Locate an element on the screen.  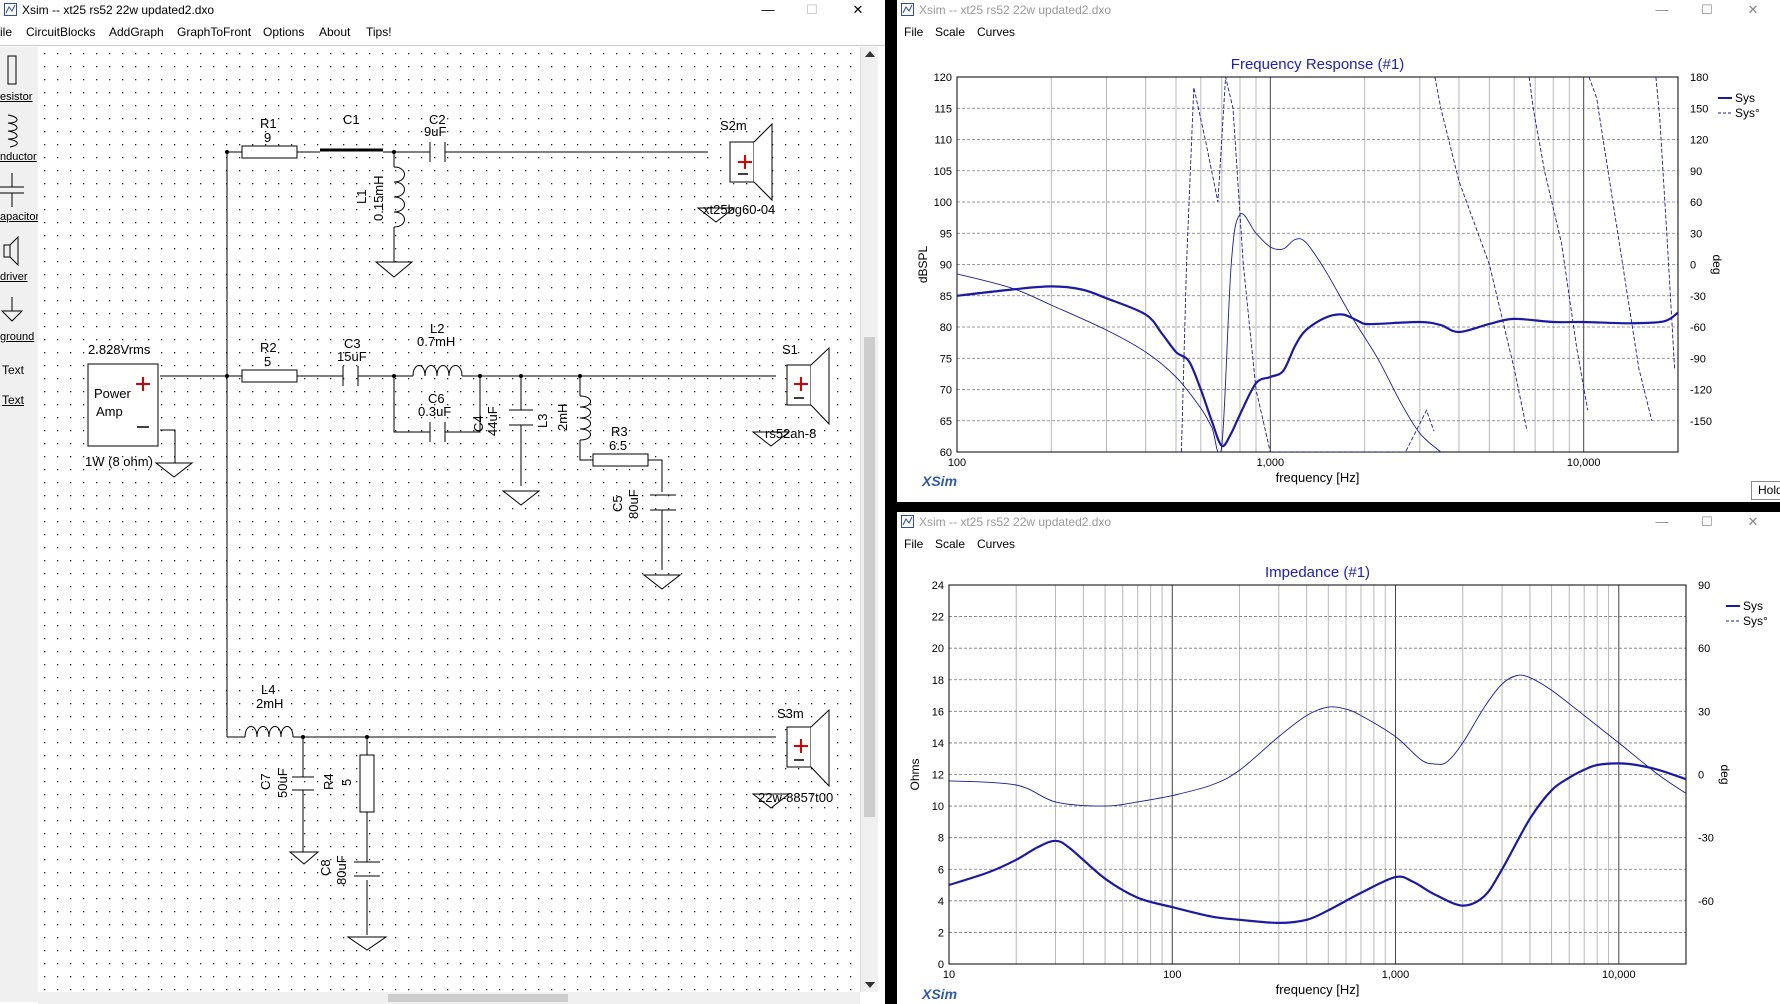
y-tick-label: 8 is located at coordinates (941, 839).